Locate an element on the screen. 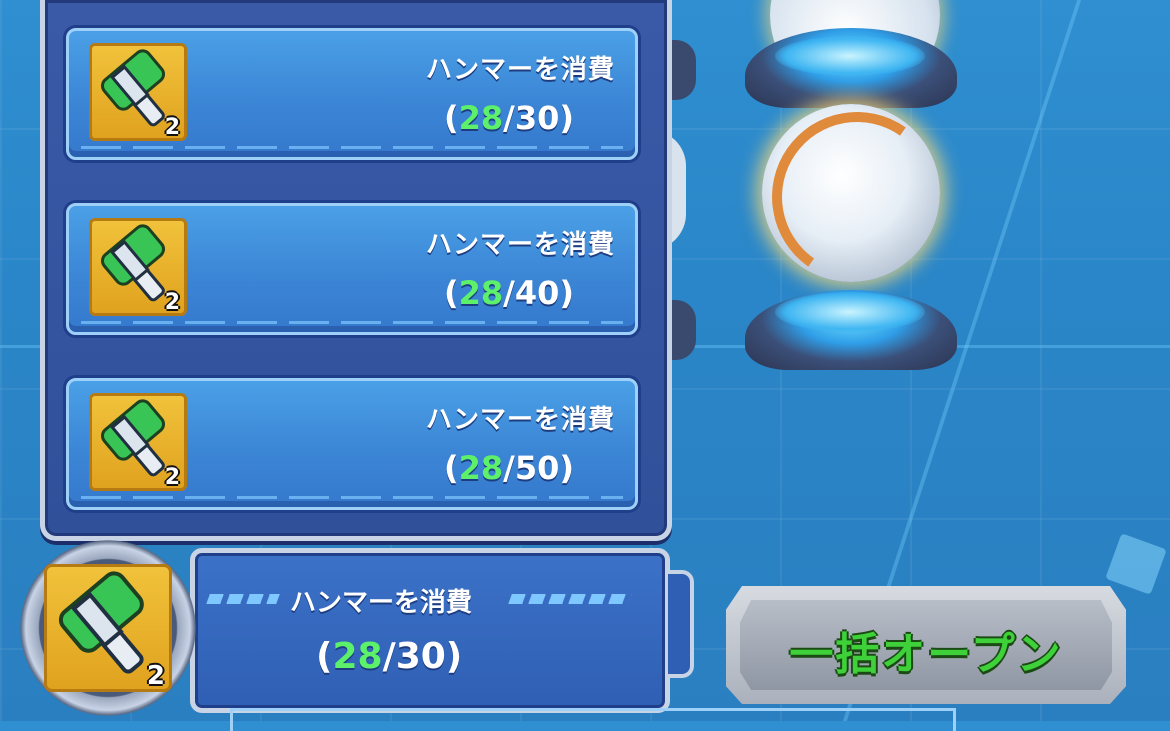 The image size is (1170, 731). cost-count: (28/30) is located at coordinates (509, 118).